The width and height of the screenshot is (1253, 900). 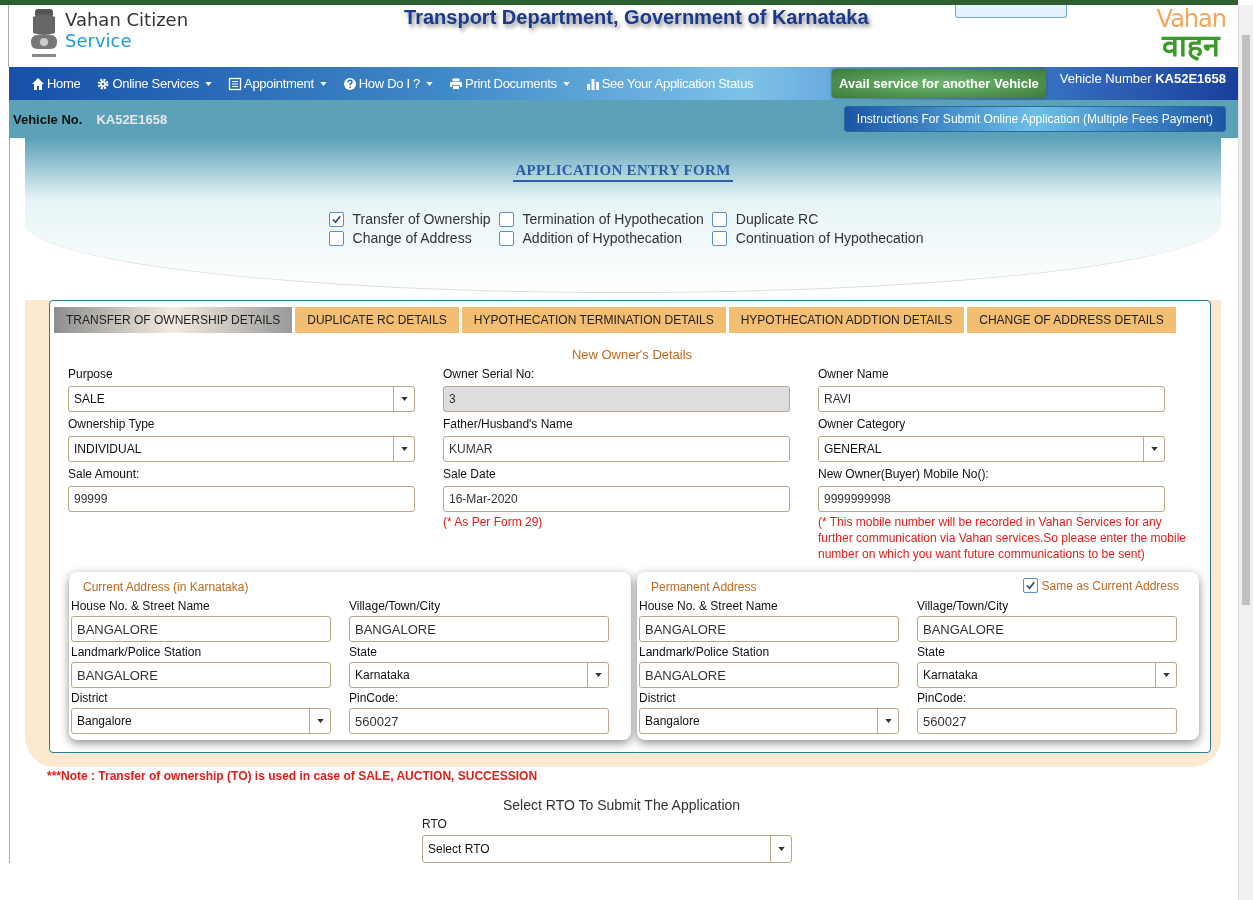 I want to click on nav-menu-item: Appointment, so click(x=277, y=83).